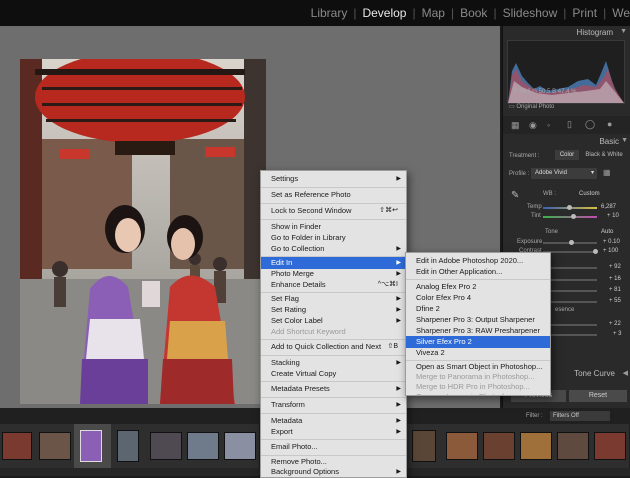 The height and width of the screenshot is (478, 630). I want to click on whites-value: + 81, so click(615, 290).